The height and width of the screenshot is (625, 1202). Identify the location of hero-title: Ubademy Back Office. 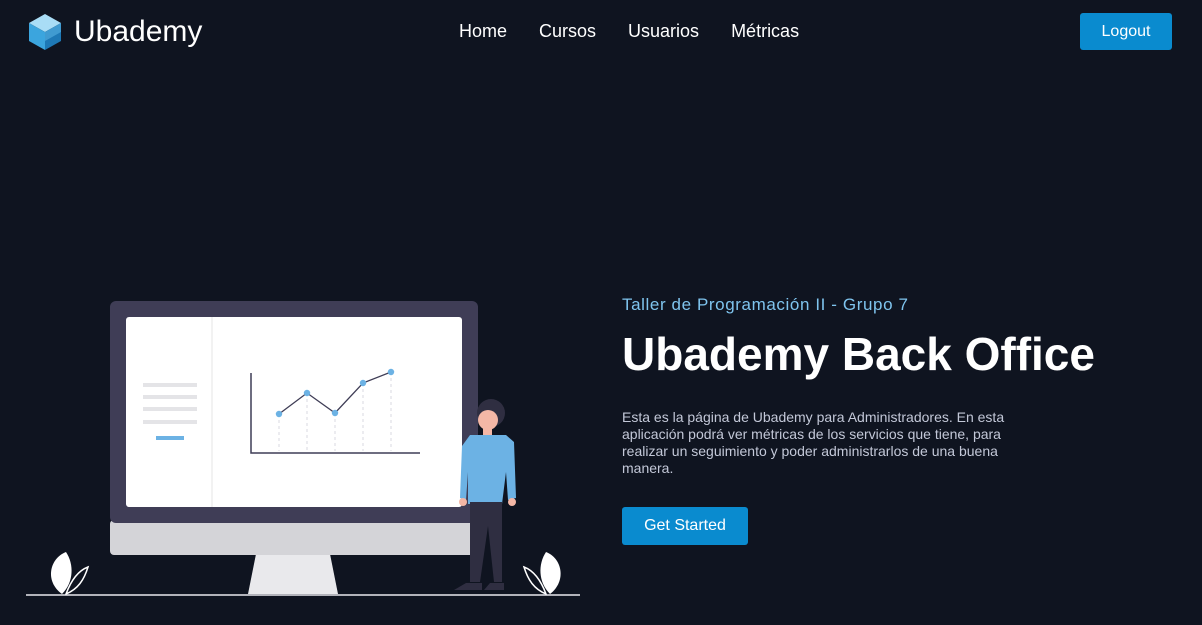
(858, 354).